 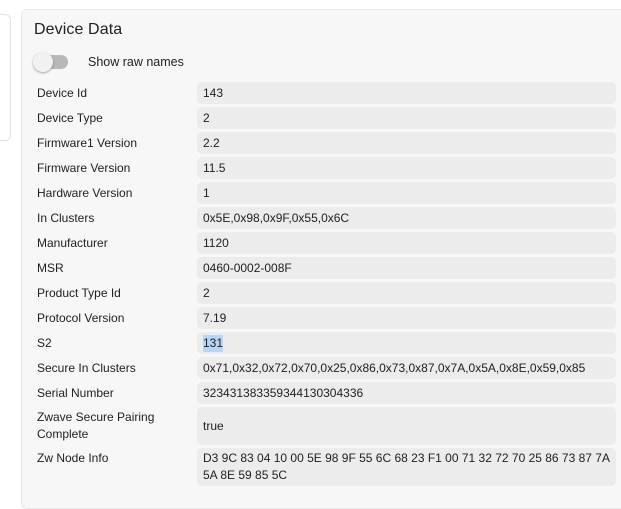 I want to click on row-value: 131, so click(x=213, y=343).